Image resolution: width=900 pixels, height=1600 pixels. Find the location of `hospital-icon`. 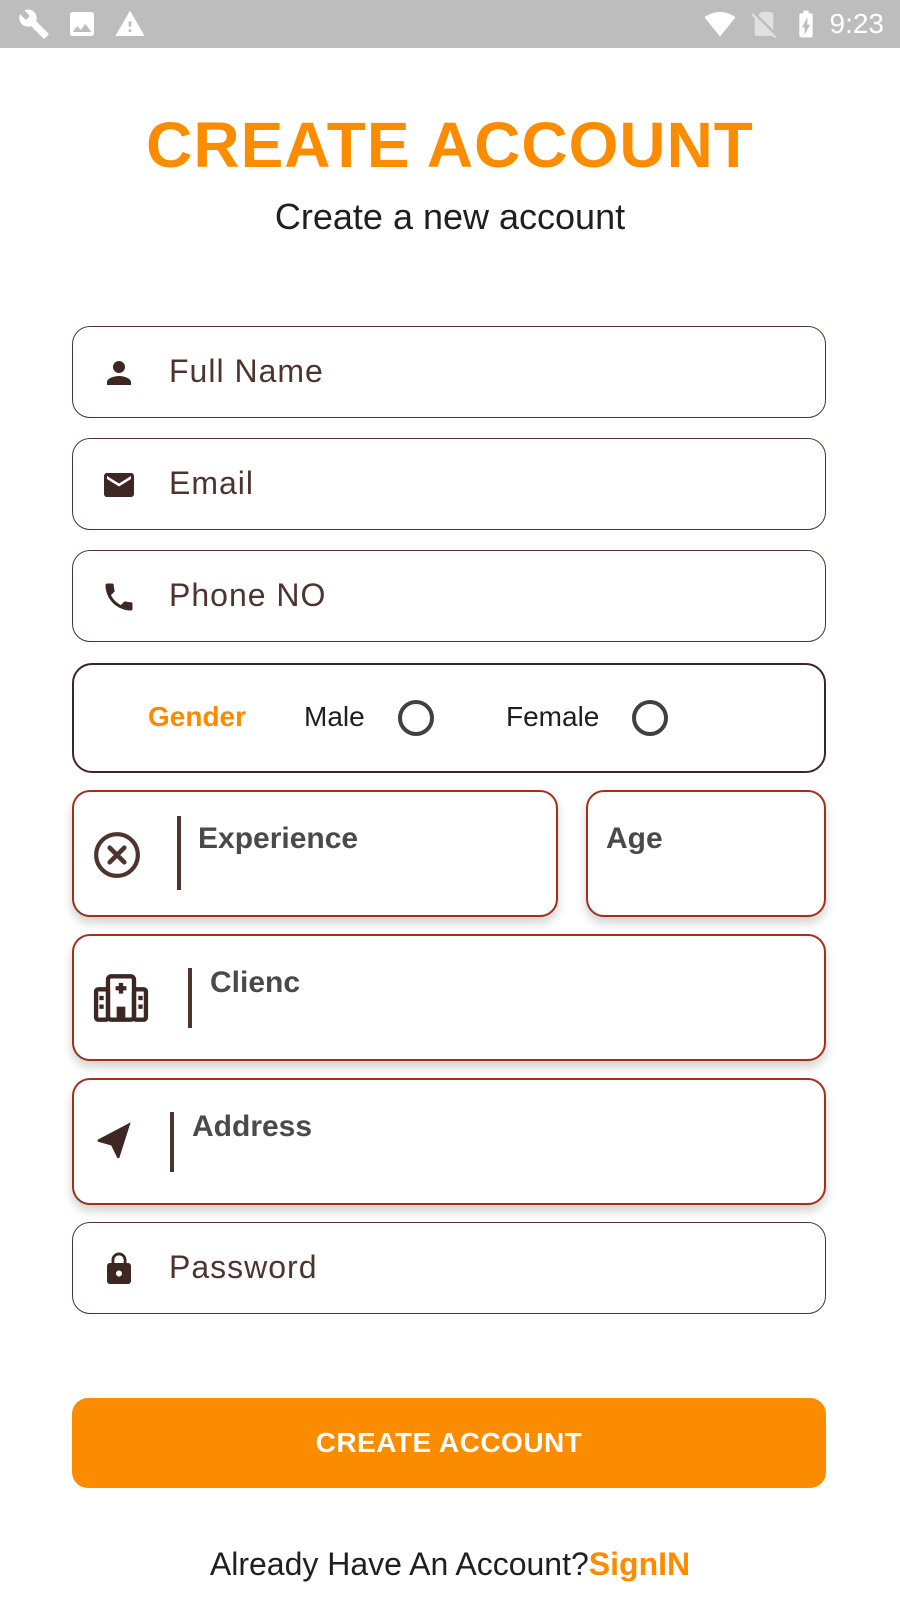

hospital-icon is located at coordinates (121, 998).